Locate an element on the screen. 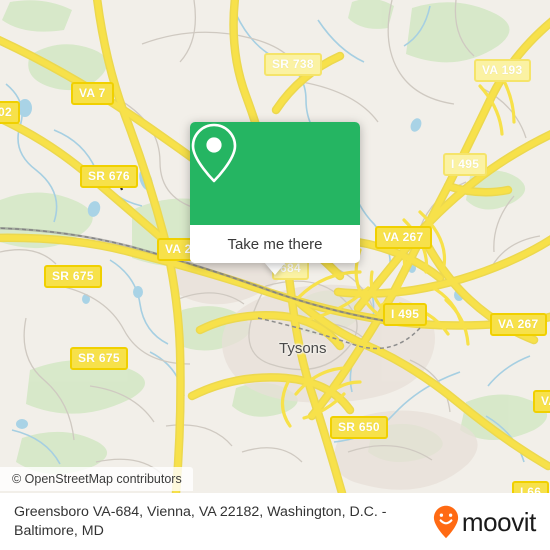  osm-attribution: © OpenStreetMap contributors is located at coordinates (96, 479).